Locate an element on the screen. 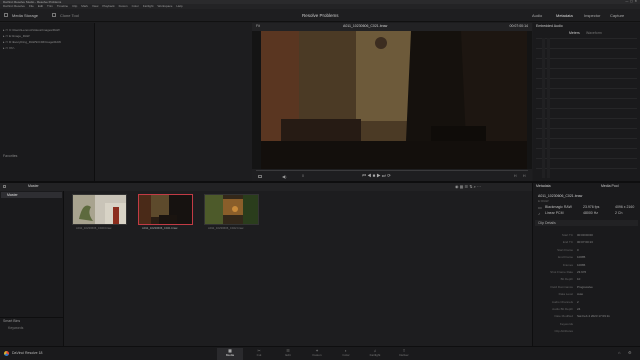 Image resolution: width=640 pixels, height=360 pixels. project-title: Resolve Problems is located at coordinates (320, 15).